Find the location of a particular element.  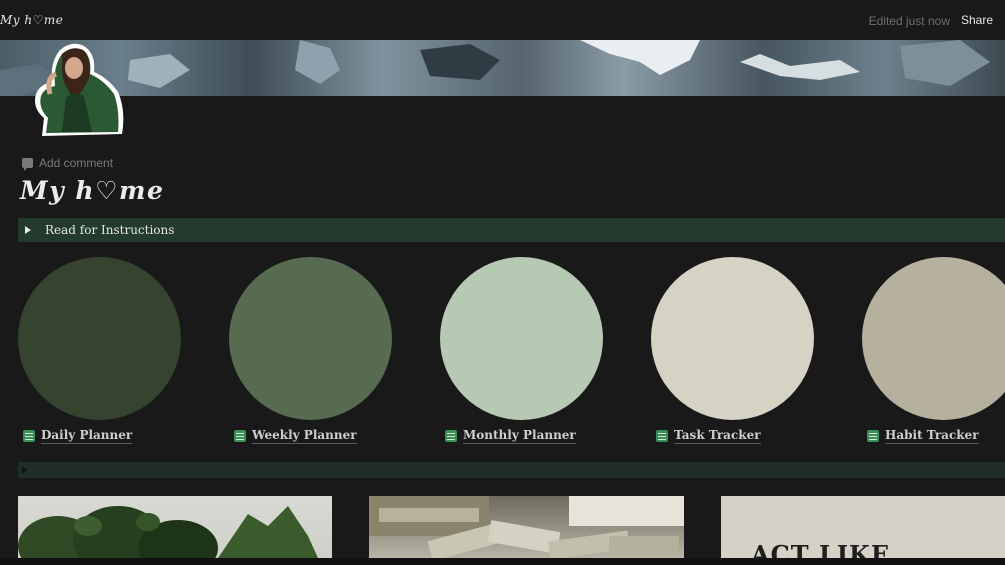

monthly-planner-link: Monthly Planner is located at coordinates (510, 436).